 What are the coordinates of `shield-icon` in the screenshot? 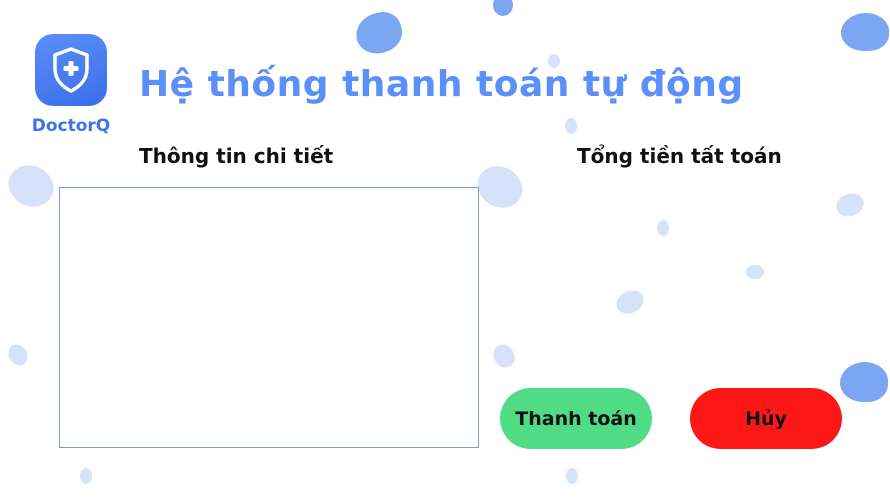 It's located at (71, 70).